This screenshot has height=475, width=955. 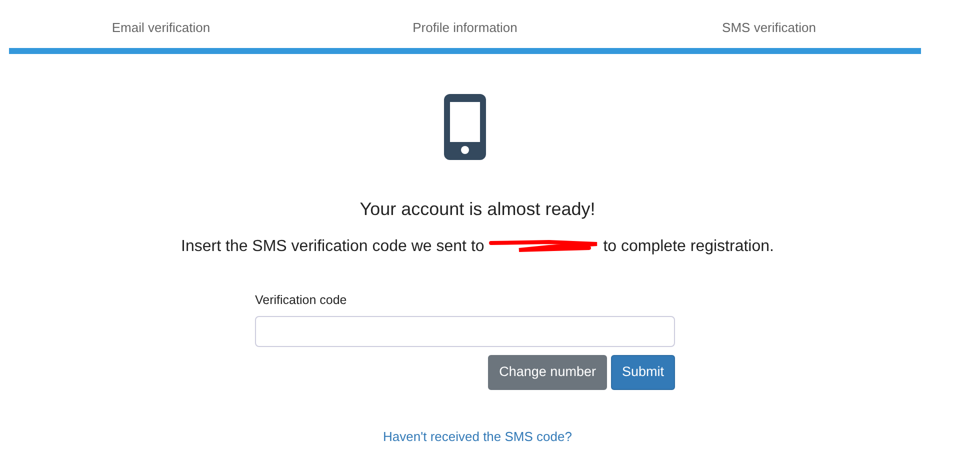 I want to click on phone-icon, so click(x=465, y=127).